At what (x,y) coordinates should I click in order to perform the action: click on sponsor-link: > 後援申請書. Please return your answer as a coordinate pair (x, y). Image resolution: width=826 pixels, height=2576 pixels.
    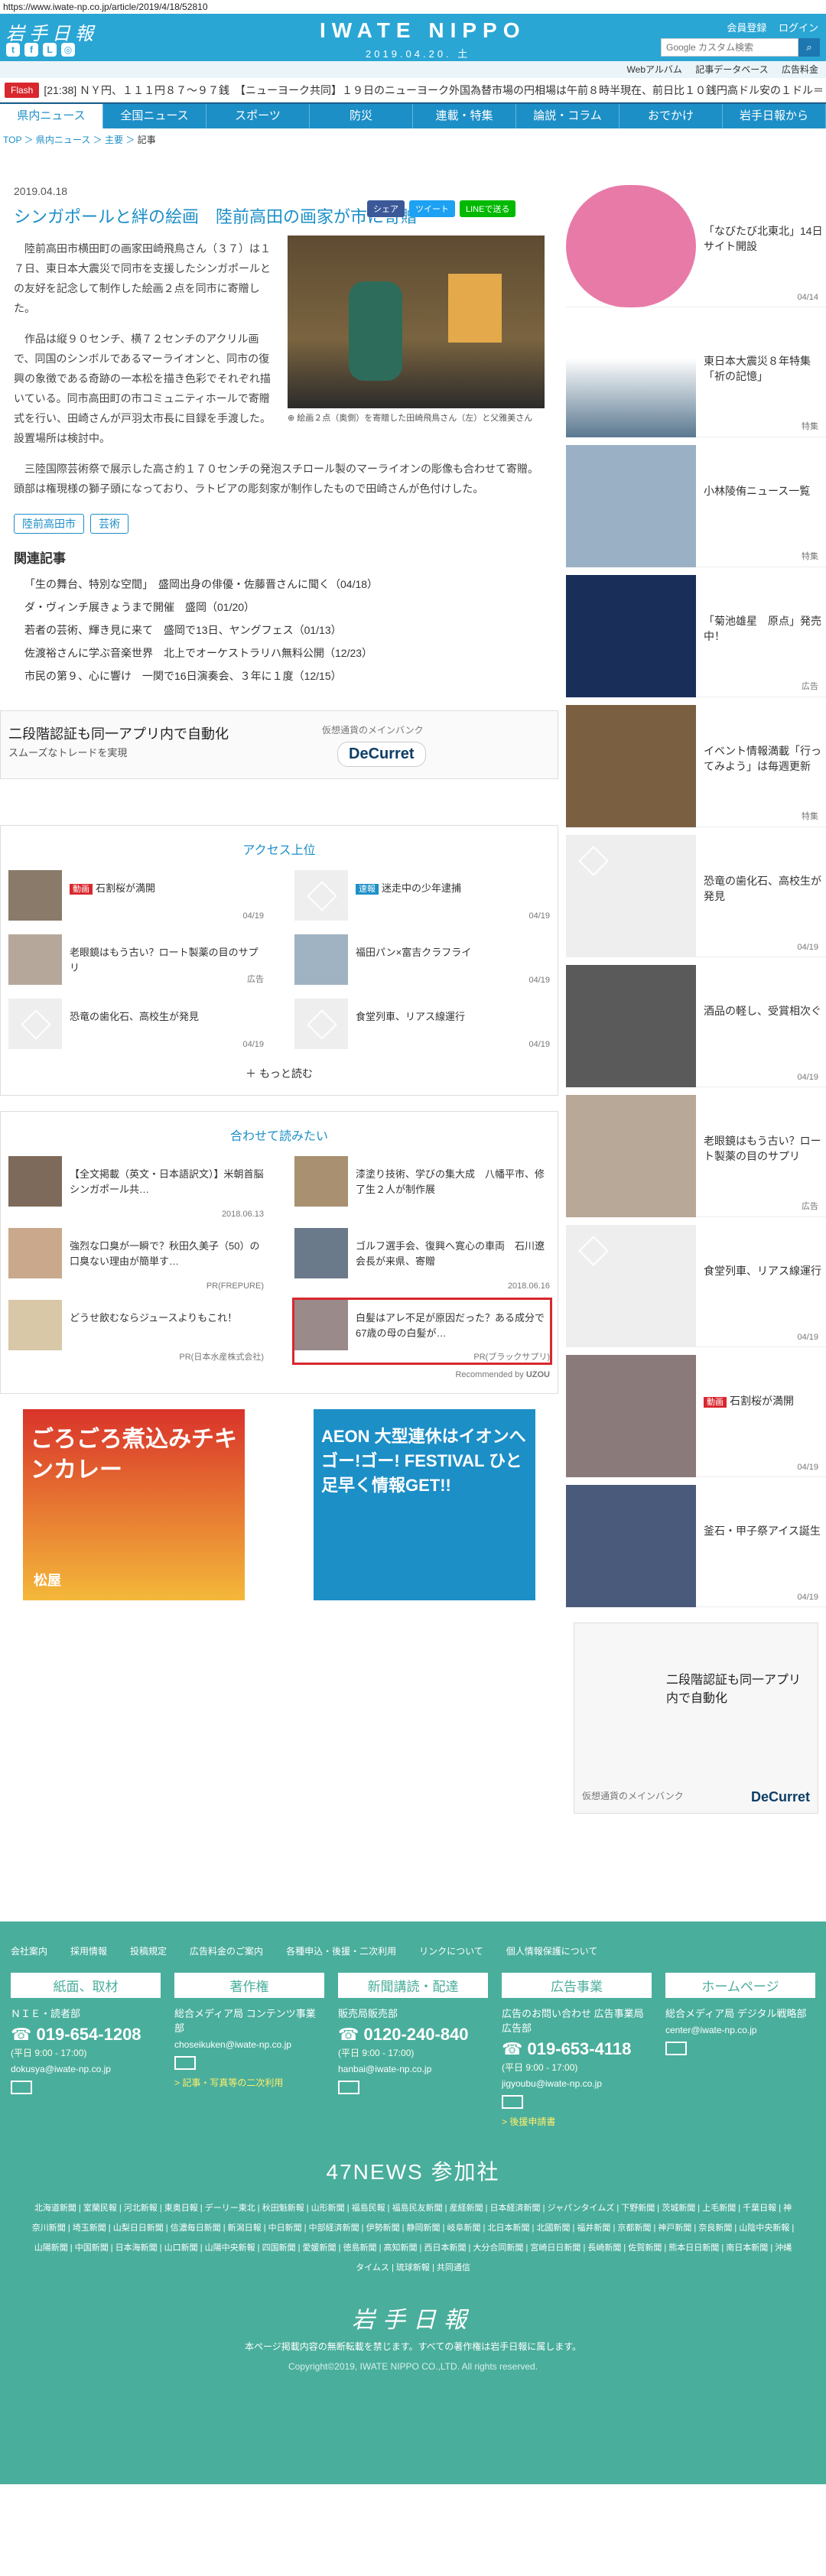
    Looking at the image, I should click on (577, 2121).